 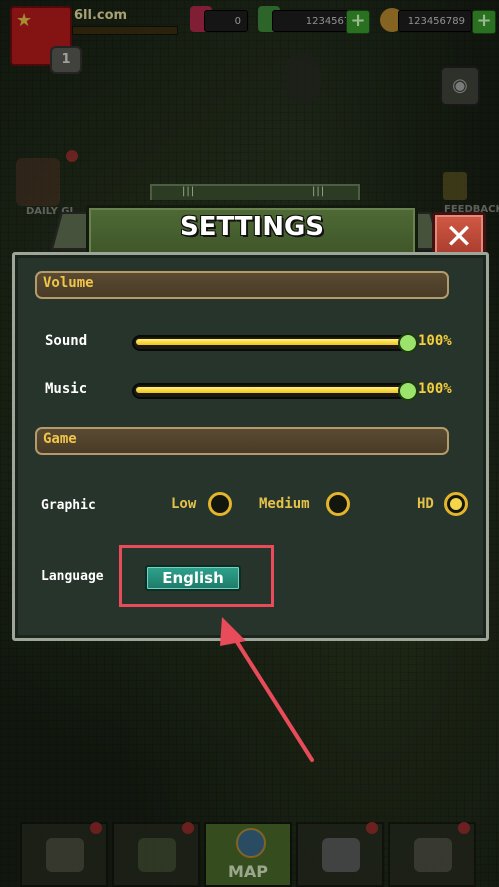 I want to click on pointer-arrow, so click(x=267, y=689).